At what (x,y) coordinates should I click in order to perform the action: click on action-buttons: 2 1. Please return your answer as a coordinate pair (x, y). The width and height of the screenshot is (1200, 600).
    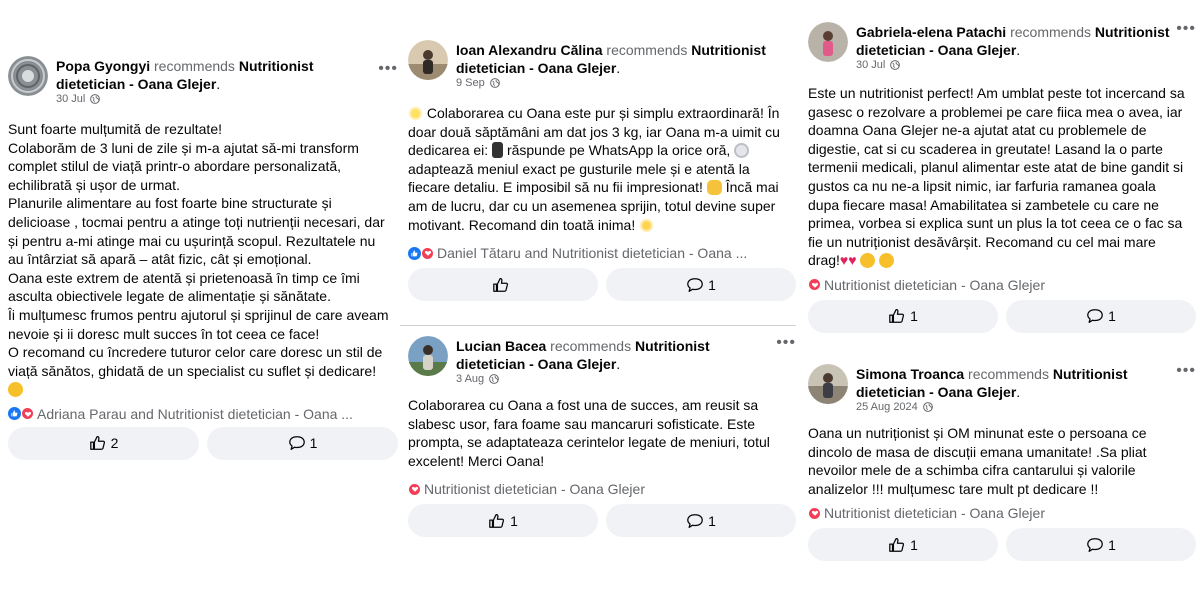
    Looking at the image, I should click on (203, 443).